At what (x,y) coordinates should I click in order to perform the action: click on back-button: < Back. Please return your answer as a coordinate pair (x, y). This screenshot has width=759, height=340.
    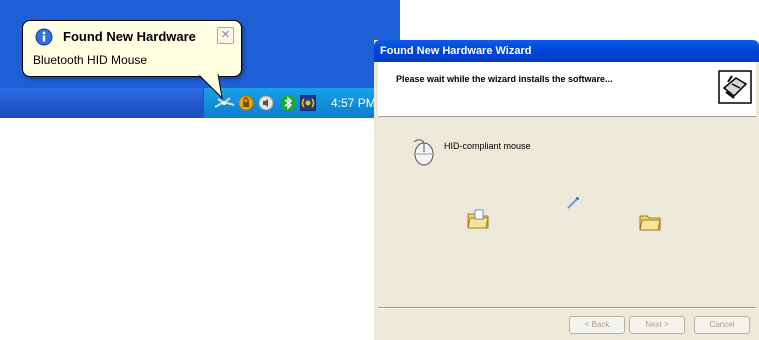
    Looking at the image, I should click on (597, 325).